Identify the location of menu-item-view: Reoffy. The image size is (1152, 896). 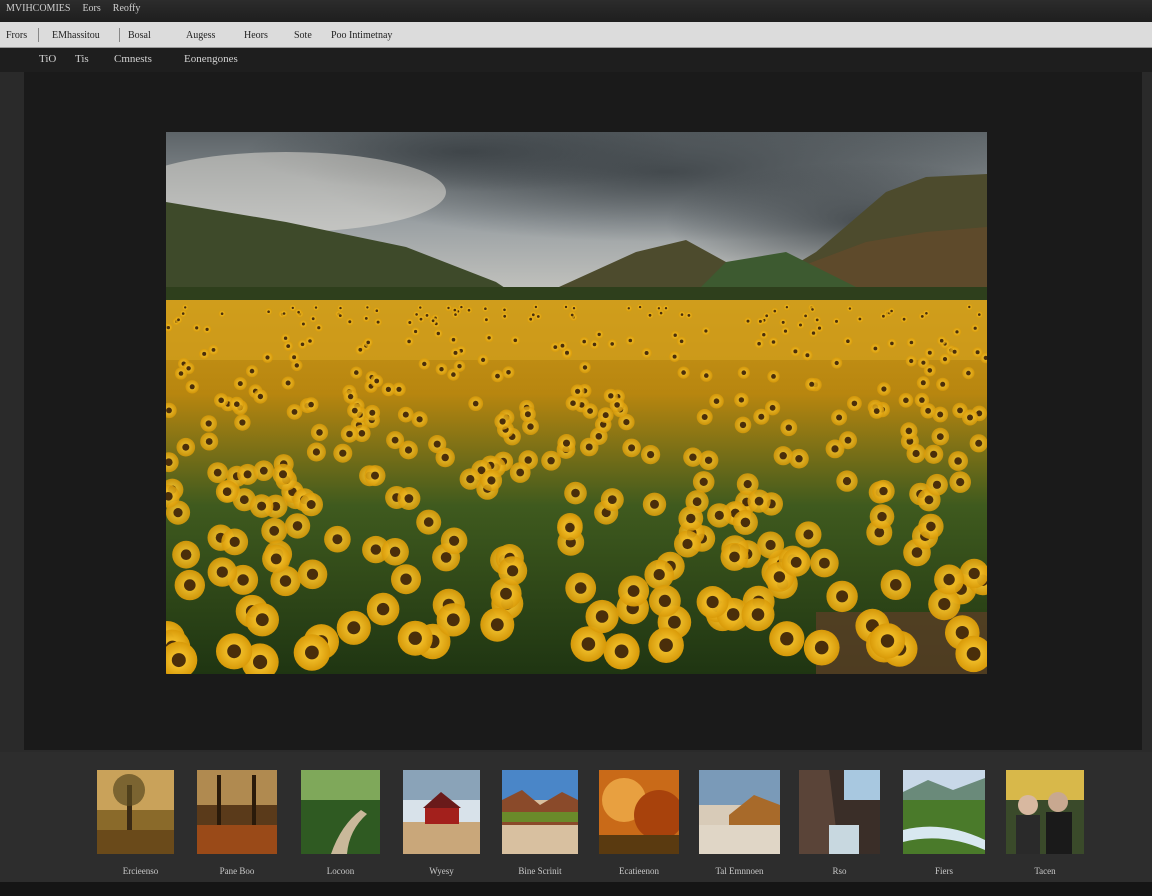
(127, 8).